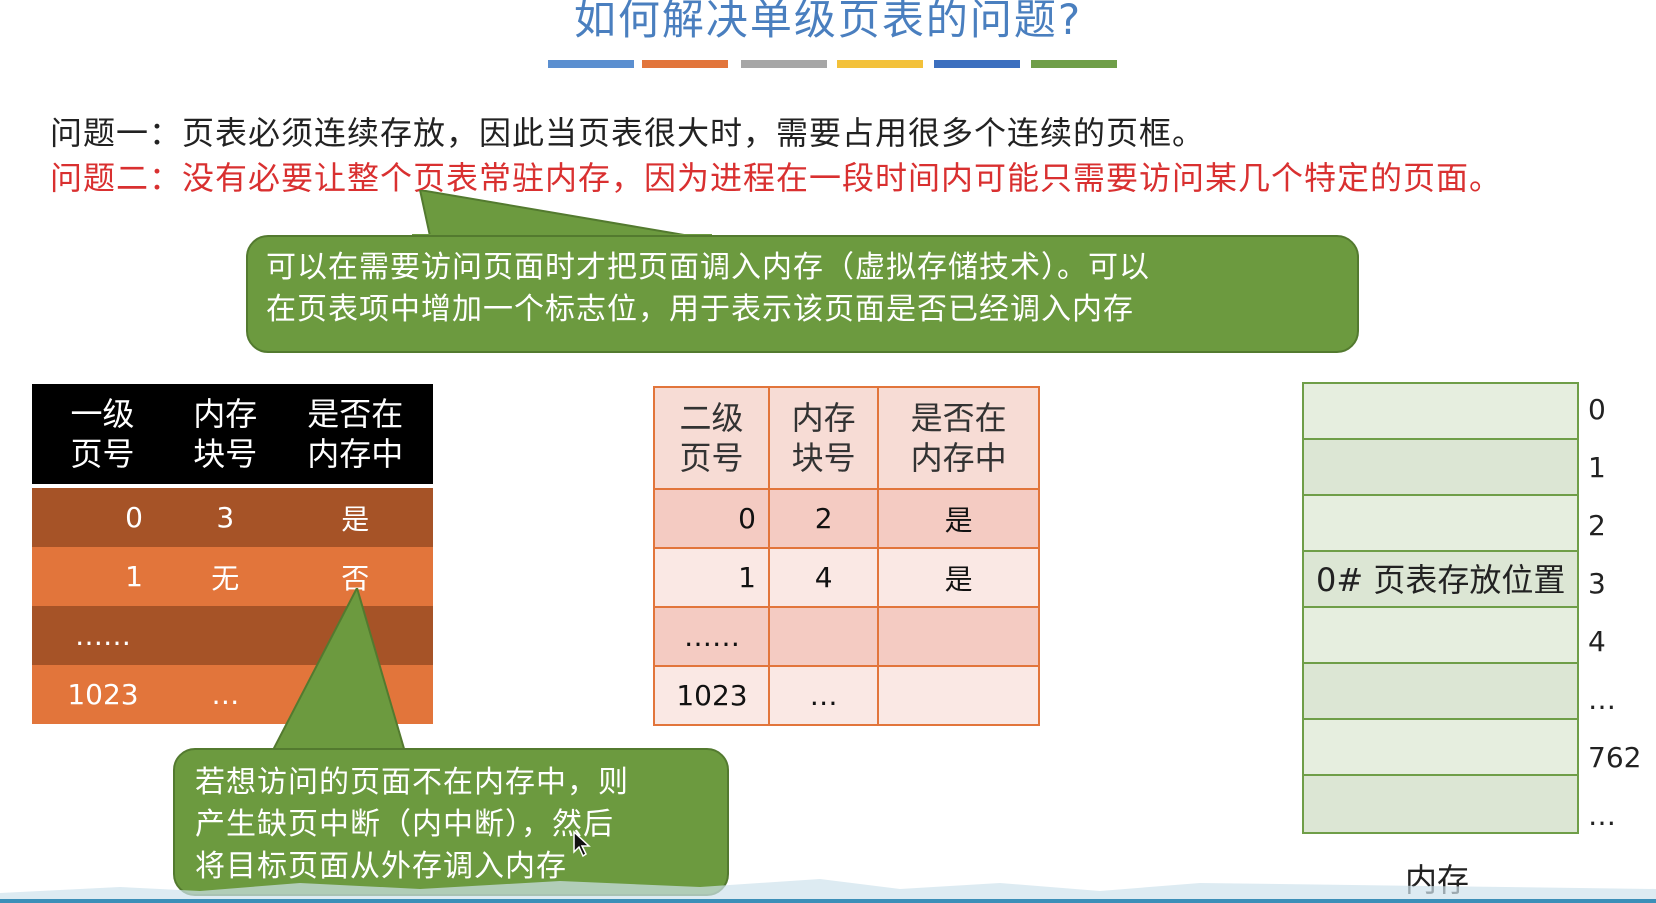 The width and height of the screenshot is (1656, 903). Describe the element at coordinates (582, 844) in the screenshot. I see `mouse-cursor-icon` at that location.